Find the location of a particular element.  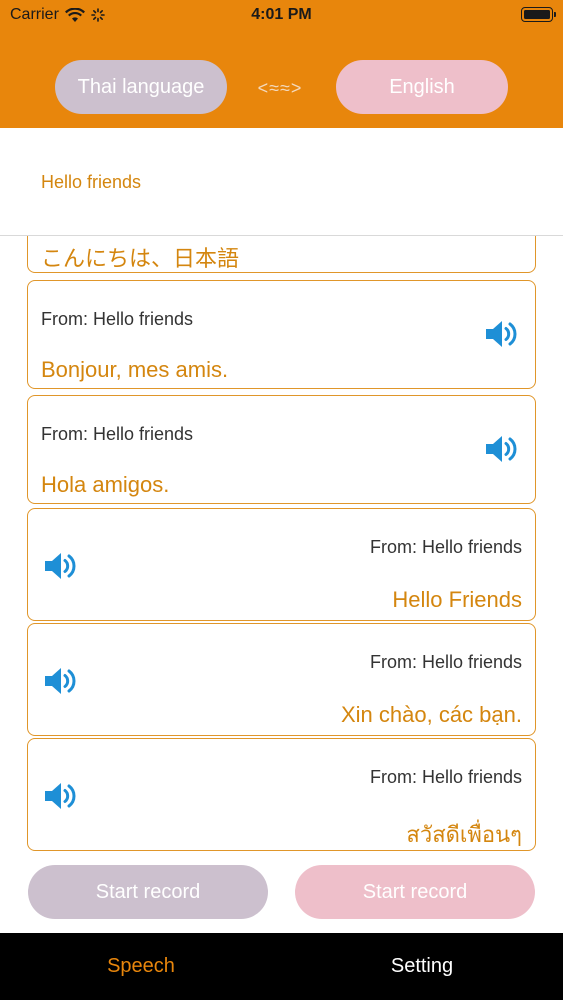

translation-card: From: Hello friends Hola amigos. is located at coordinates (281, 449).